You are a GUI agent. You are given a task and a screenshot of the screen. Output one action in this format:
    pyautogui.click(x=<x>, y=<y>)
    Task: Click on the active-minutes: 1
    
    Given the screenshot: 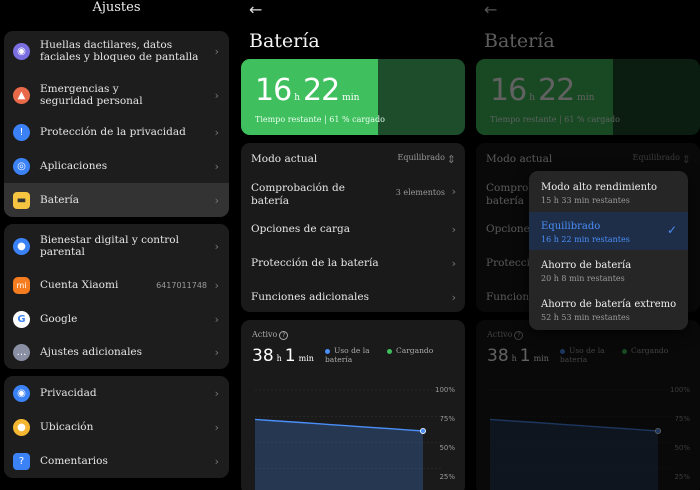 What is the action you would take?
    pyautogui.click(x=525, y=356)
    